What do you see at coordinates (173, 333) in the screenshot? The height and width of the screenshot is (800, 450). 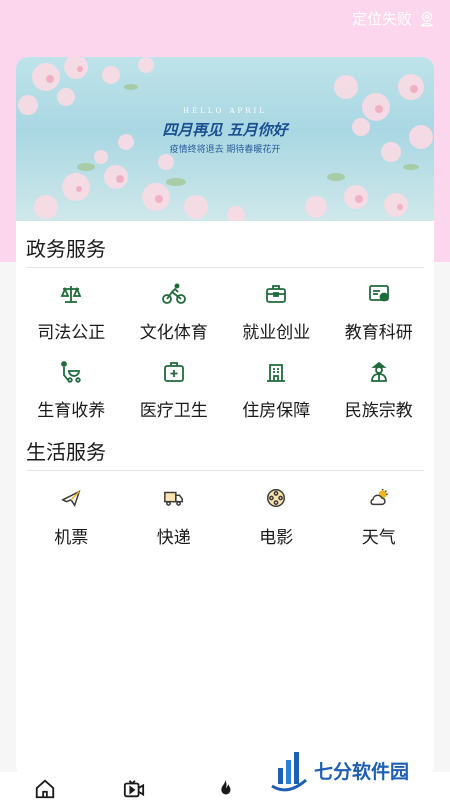 I see `service-label: 文化体育` at bounding box center [173, 333].